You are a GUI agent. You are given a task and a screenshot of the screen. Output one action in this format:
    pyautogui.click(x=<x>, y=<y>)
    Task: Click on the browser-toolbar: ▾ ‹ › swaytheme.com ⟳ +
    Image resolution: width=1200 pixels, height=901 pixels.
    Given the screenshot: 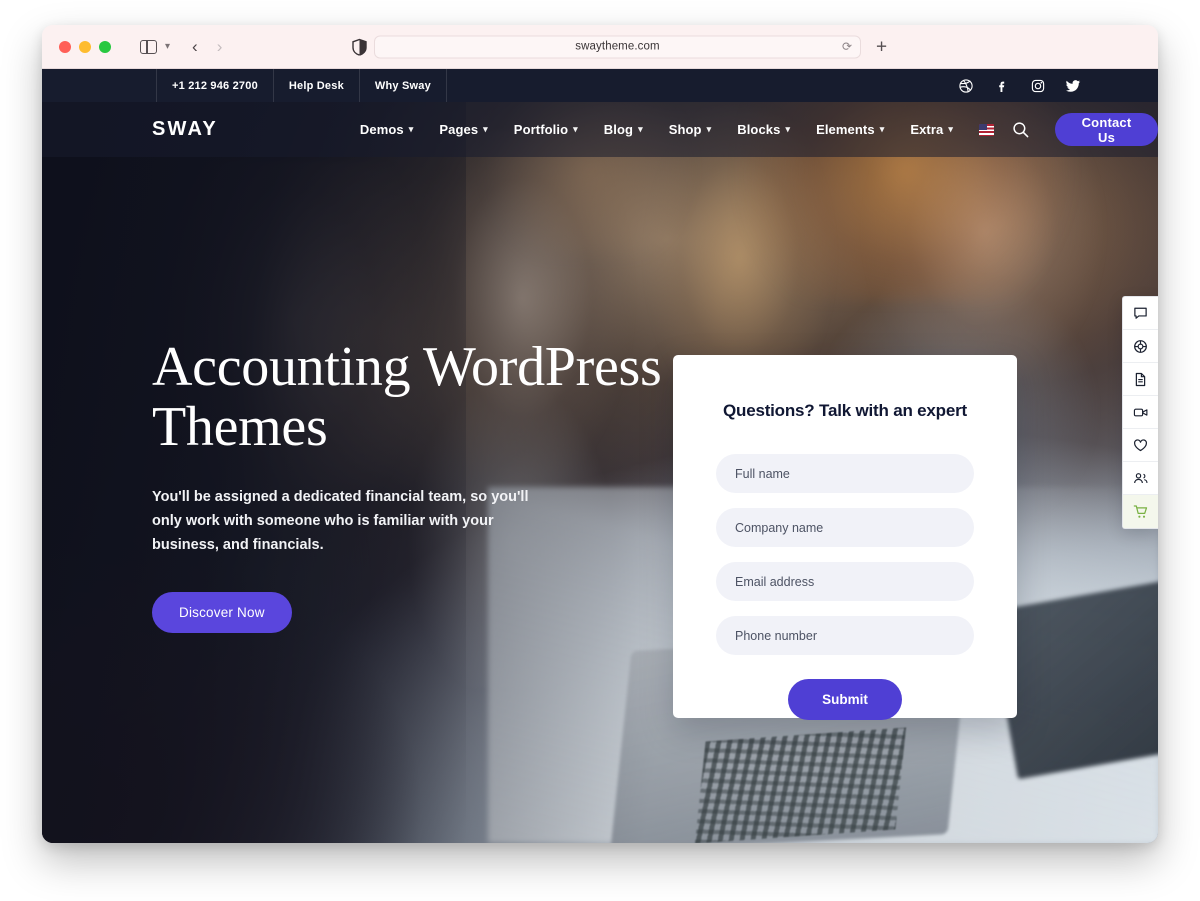 What is the action you would take?
    pyautogui.click(x=600, y=47)
    